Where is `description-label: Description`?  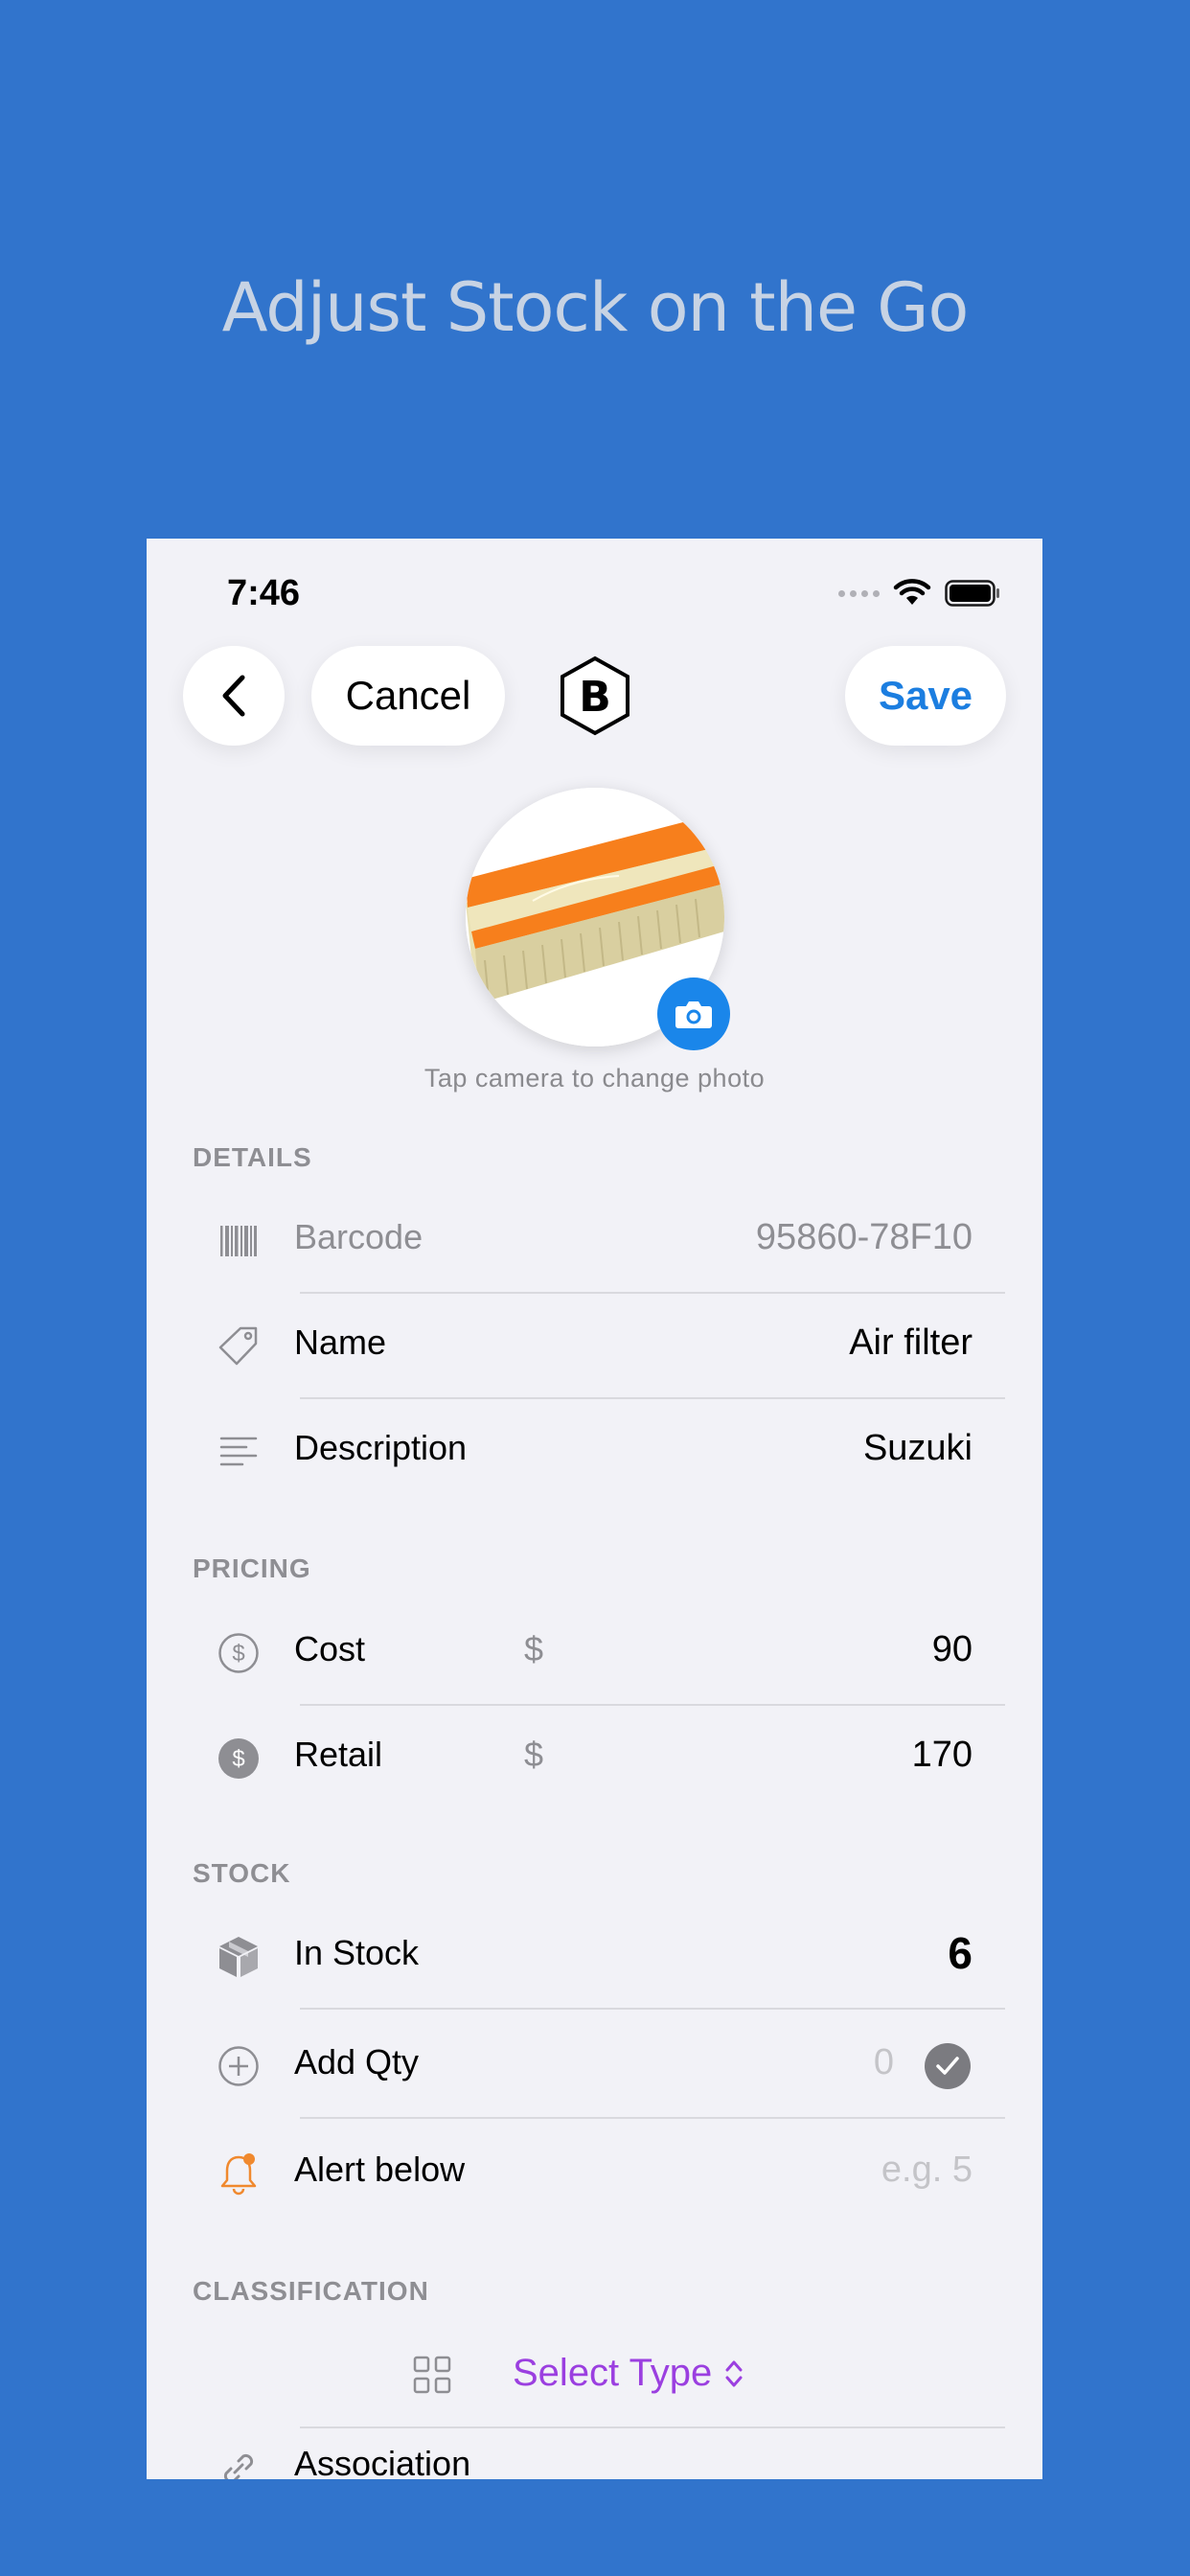
description-label: Description is located at coordinates (381, 1447).